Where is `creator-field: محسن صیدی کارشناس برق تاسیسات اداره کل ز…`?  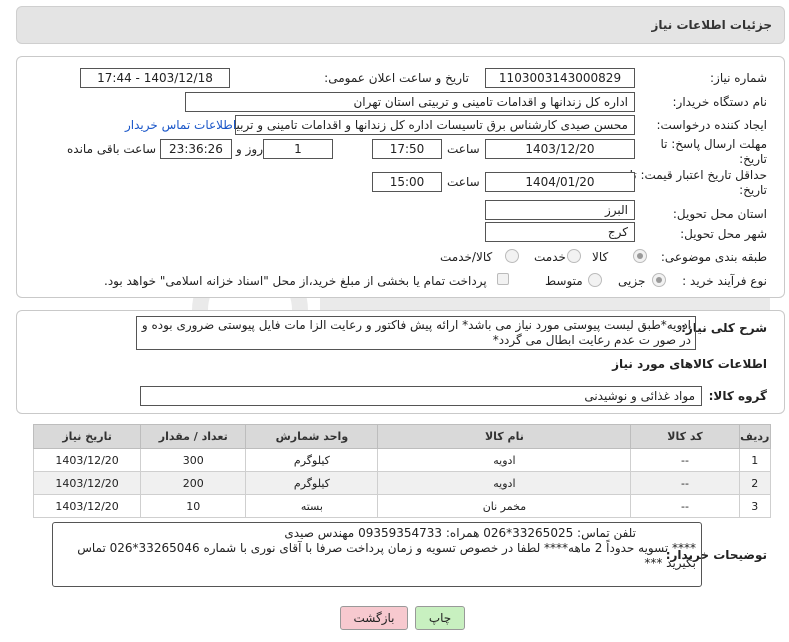 creator-field: محسن صیدی کارشناس برق تاسیسات اداره کل ز… is located at coordinates (435, 125).